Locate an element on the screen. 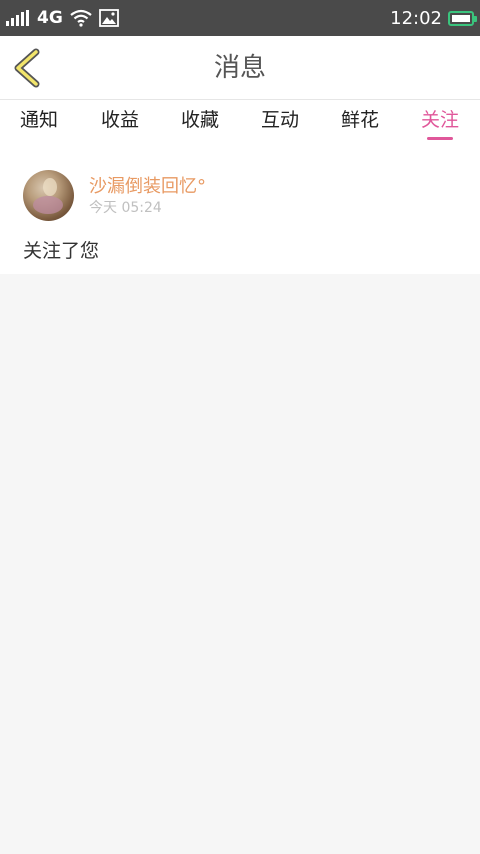  tab-interactions: 互动 is located at coordinates (280, 124).